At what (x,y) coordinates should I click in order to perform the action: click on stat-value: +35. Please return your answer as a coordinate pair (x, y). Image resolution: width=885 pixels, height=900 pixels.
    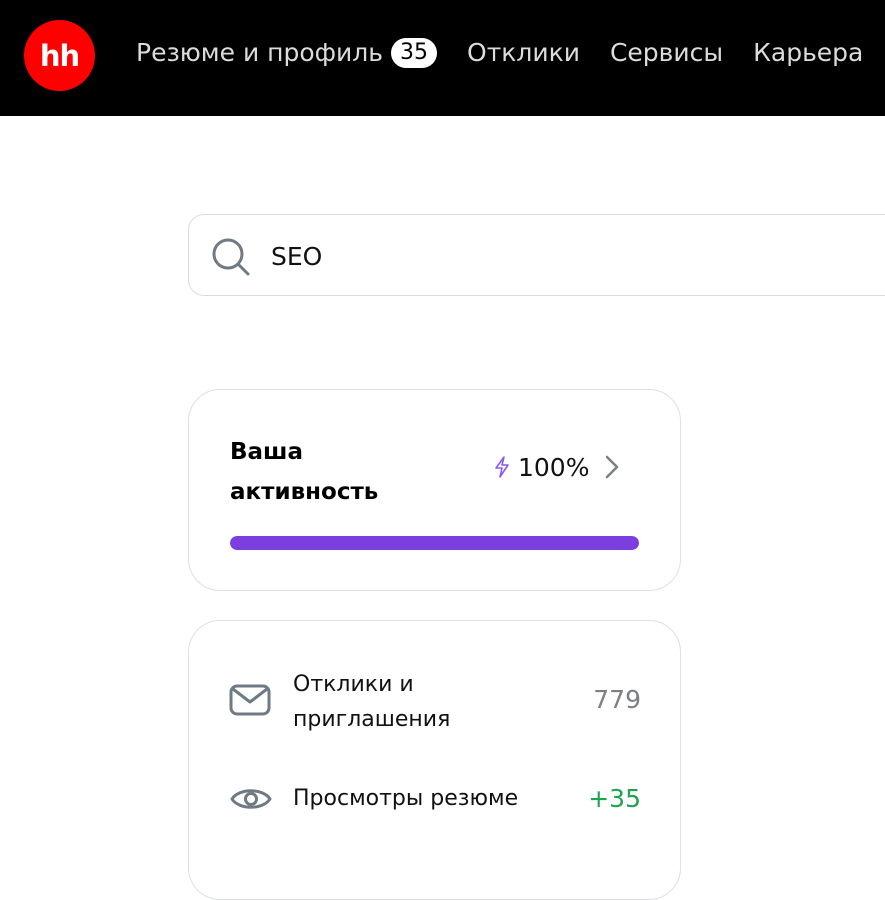
    Looking at the image, I should click on (614, 798).